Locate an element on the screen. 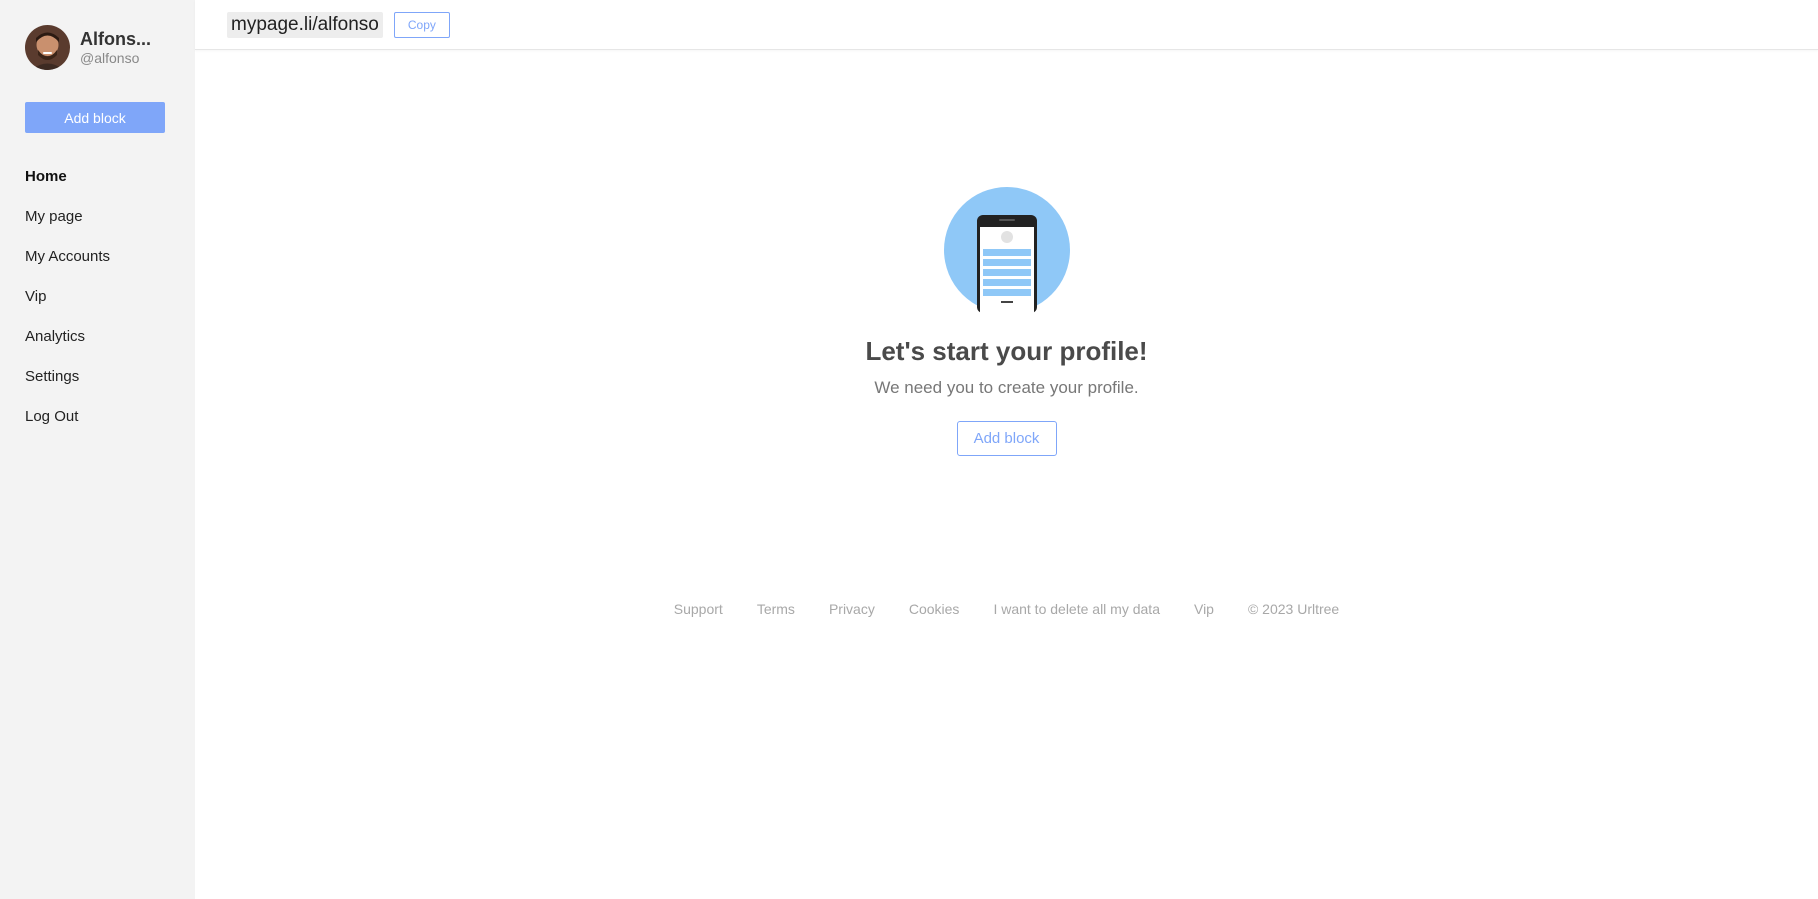  profile-handle: @alfonso is located at coordinates (110, 58).